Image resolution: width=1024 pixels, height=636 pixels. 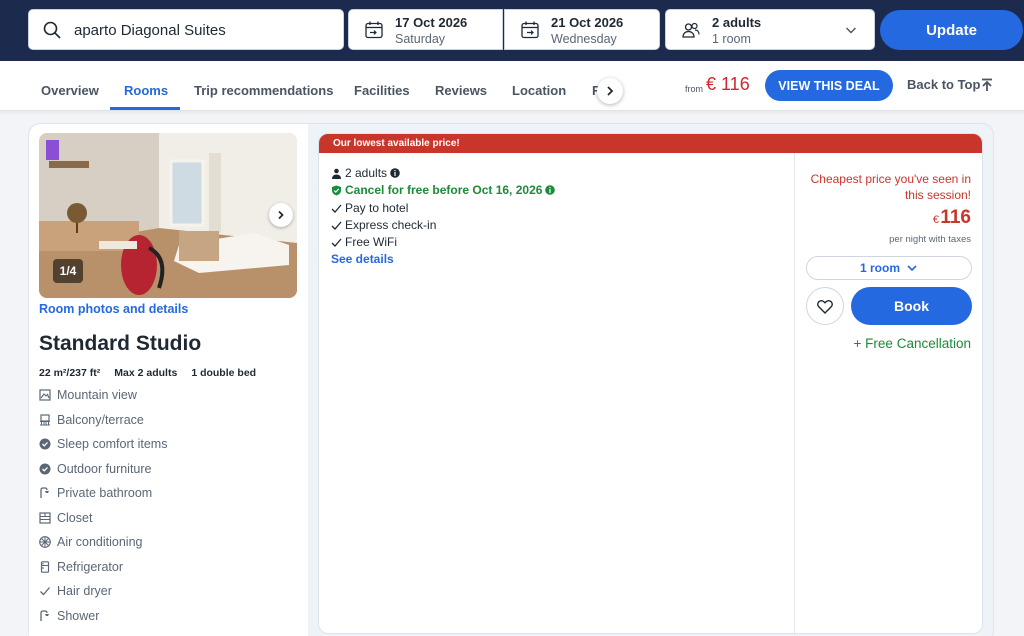 What do you see at coordinates (530, 30) in the screenshot?
I see `calendar-checkout-icon` at bounding box center [530, 30].